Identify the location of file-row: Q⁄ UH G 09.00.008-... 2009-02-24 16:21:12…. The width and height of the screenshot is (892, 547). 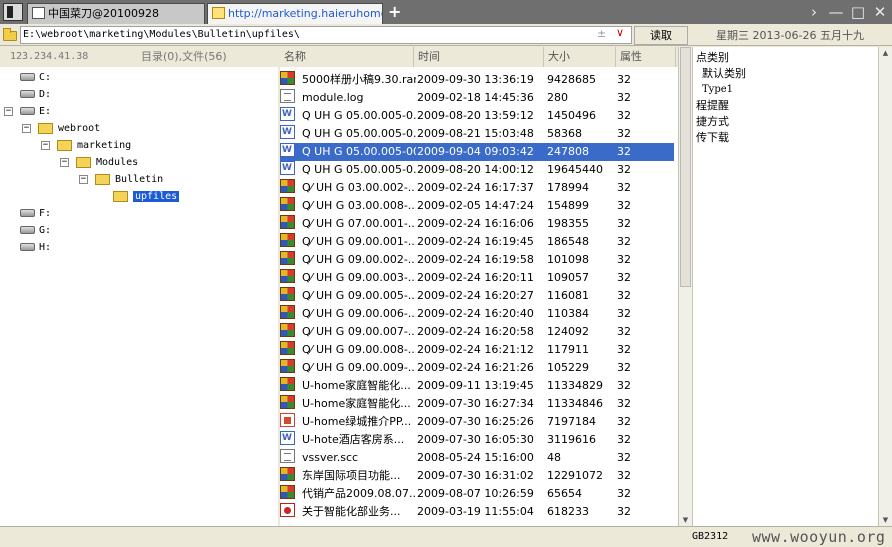
(477, 350).